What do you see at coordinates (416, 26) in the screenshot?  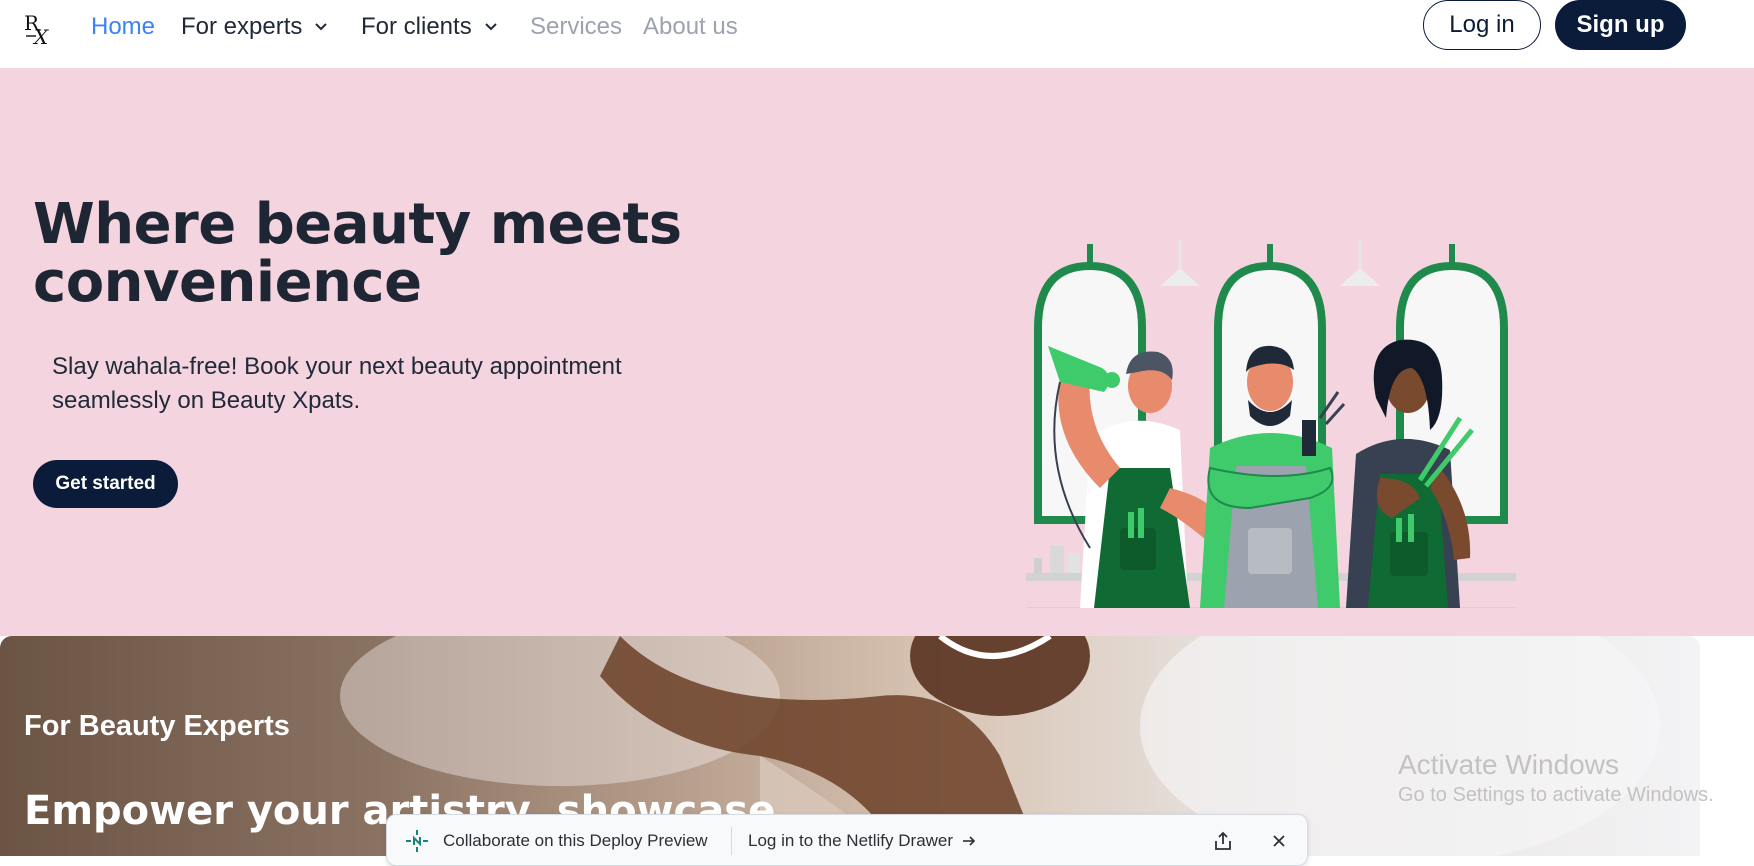 I see `nav-for-clients-label: For clients` at bounding box center [416, 26].